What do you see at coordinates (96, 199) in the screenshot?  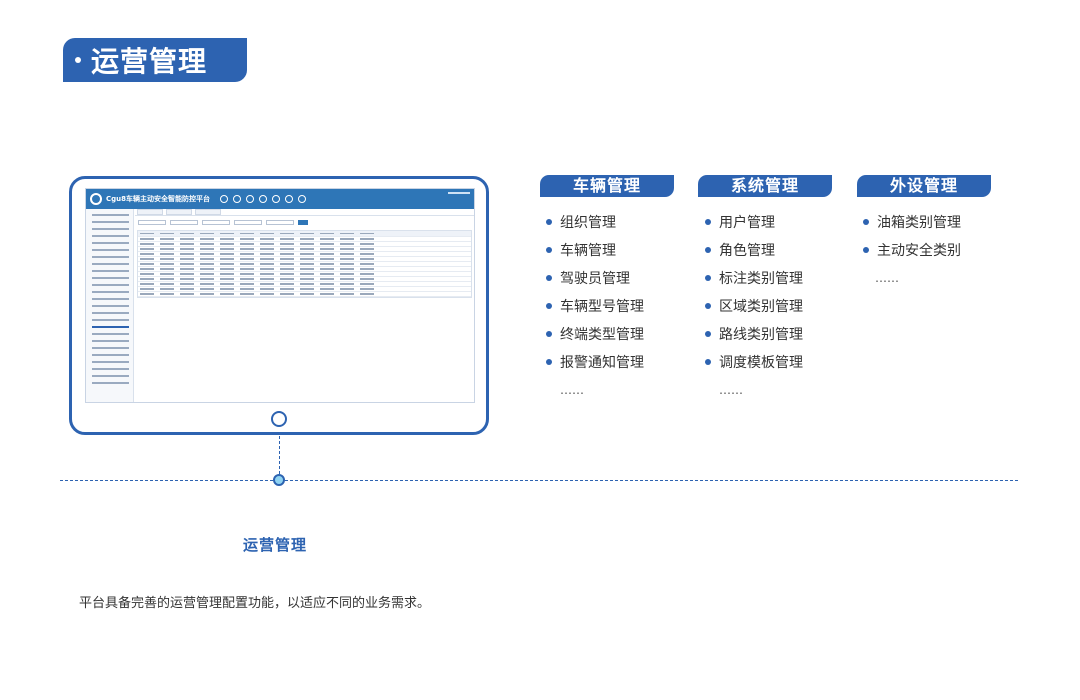 I see `app-logo-icon` at bounding box center [96, 199].